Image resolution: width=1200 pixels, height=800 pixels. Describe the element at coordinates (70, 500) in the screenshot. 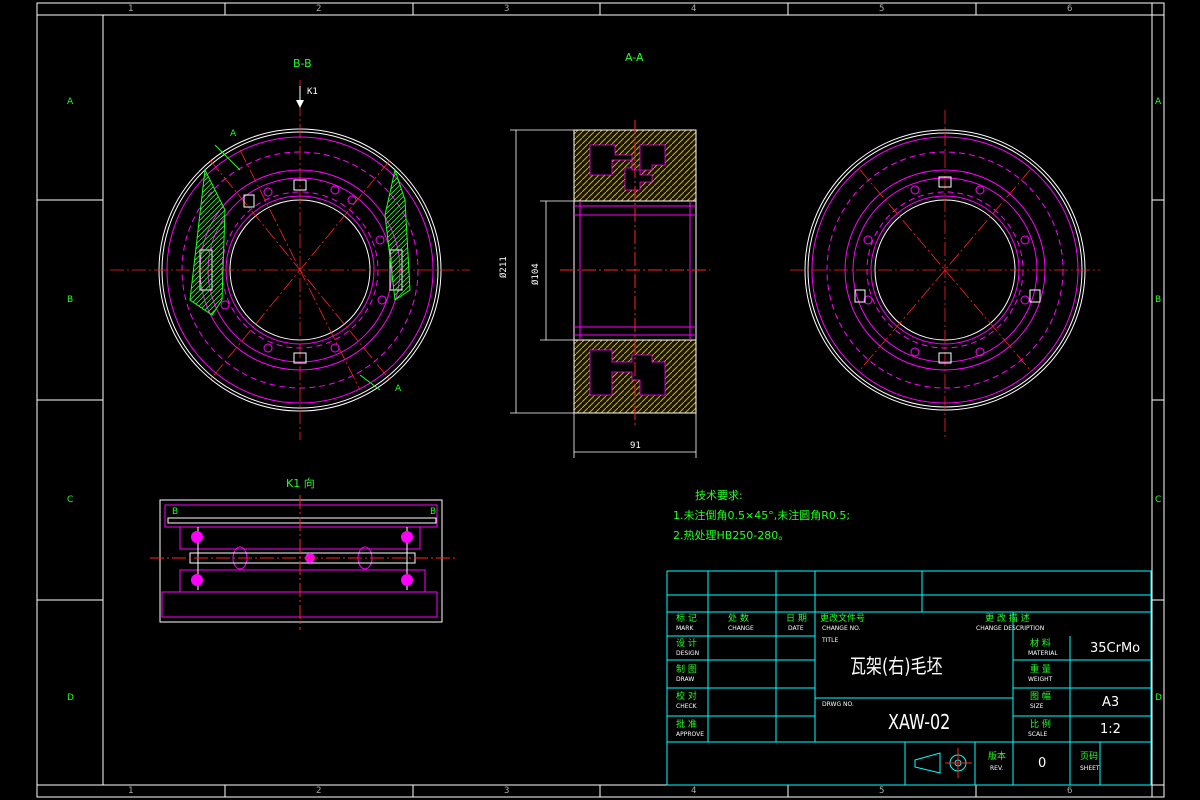

I see `frame-row-c: C` at that location.